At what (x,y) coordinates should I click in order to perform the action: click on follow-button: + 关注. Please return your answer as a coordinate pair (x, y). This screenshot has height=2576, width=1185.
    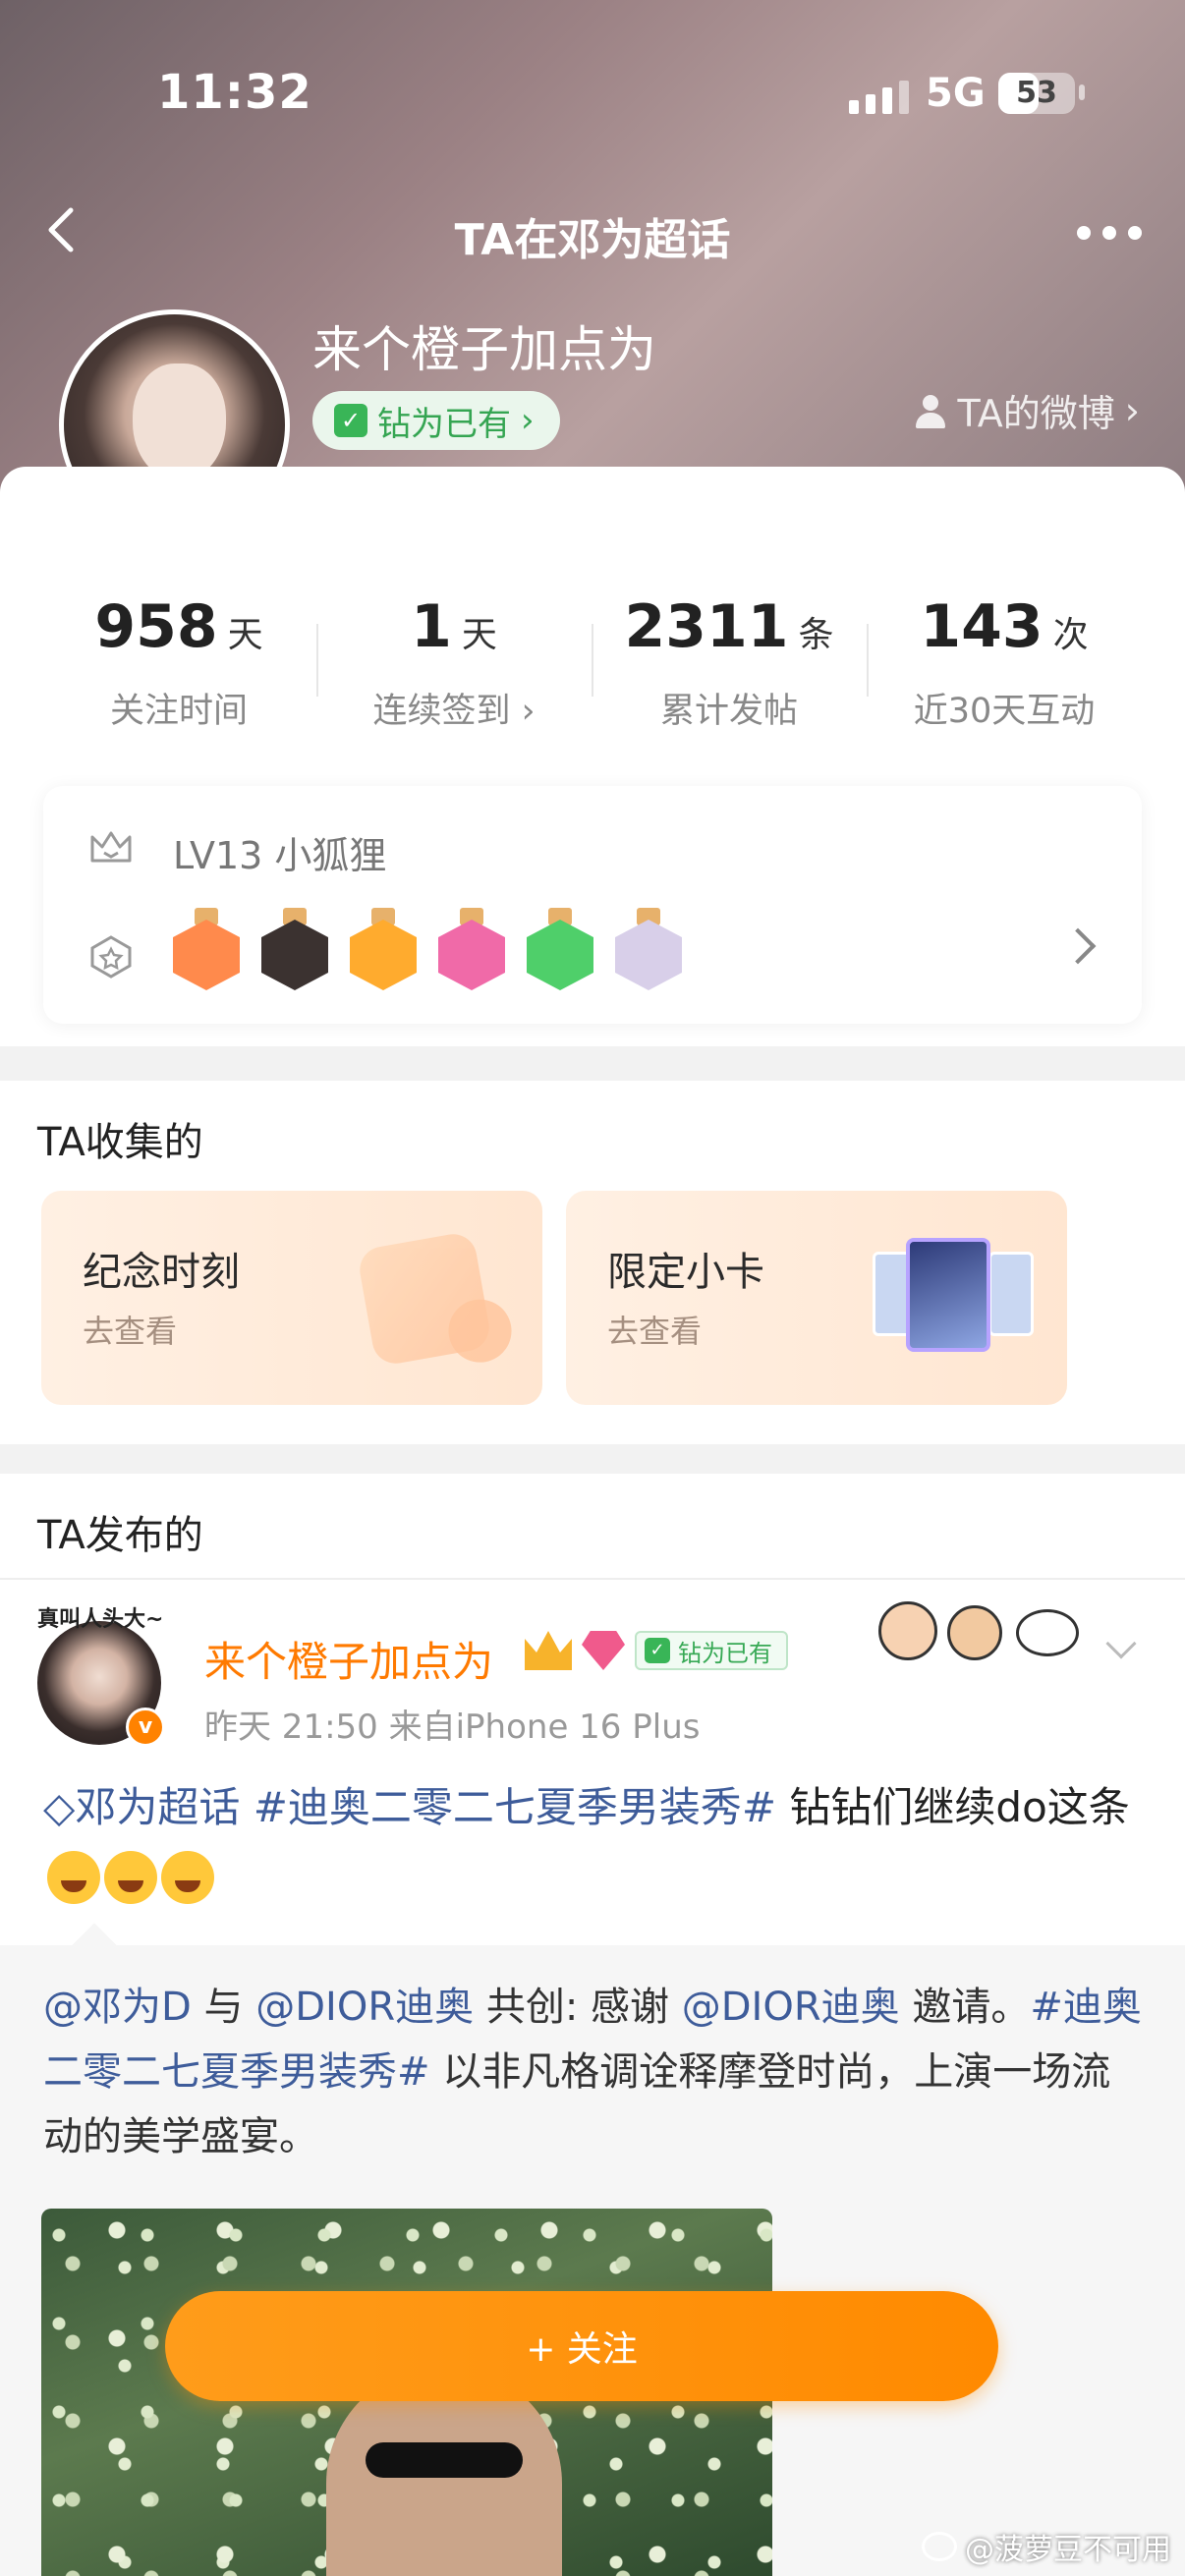
    Looking at the image, I should click on (581, 2346).